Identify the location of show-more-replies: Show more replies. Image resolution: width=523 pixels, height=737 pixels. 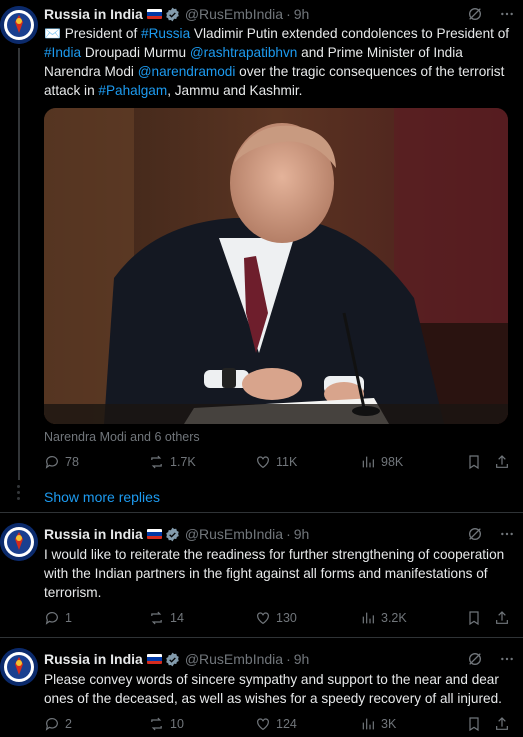
(102, 497).